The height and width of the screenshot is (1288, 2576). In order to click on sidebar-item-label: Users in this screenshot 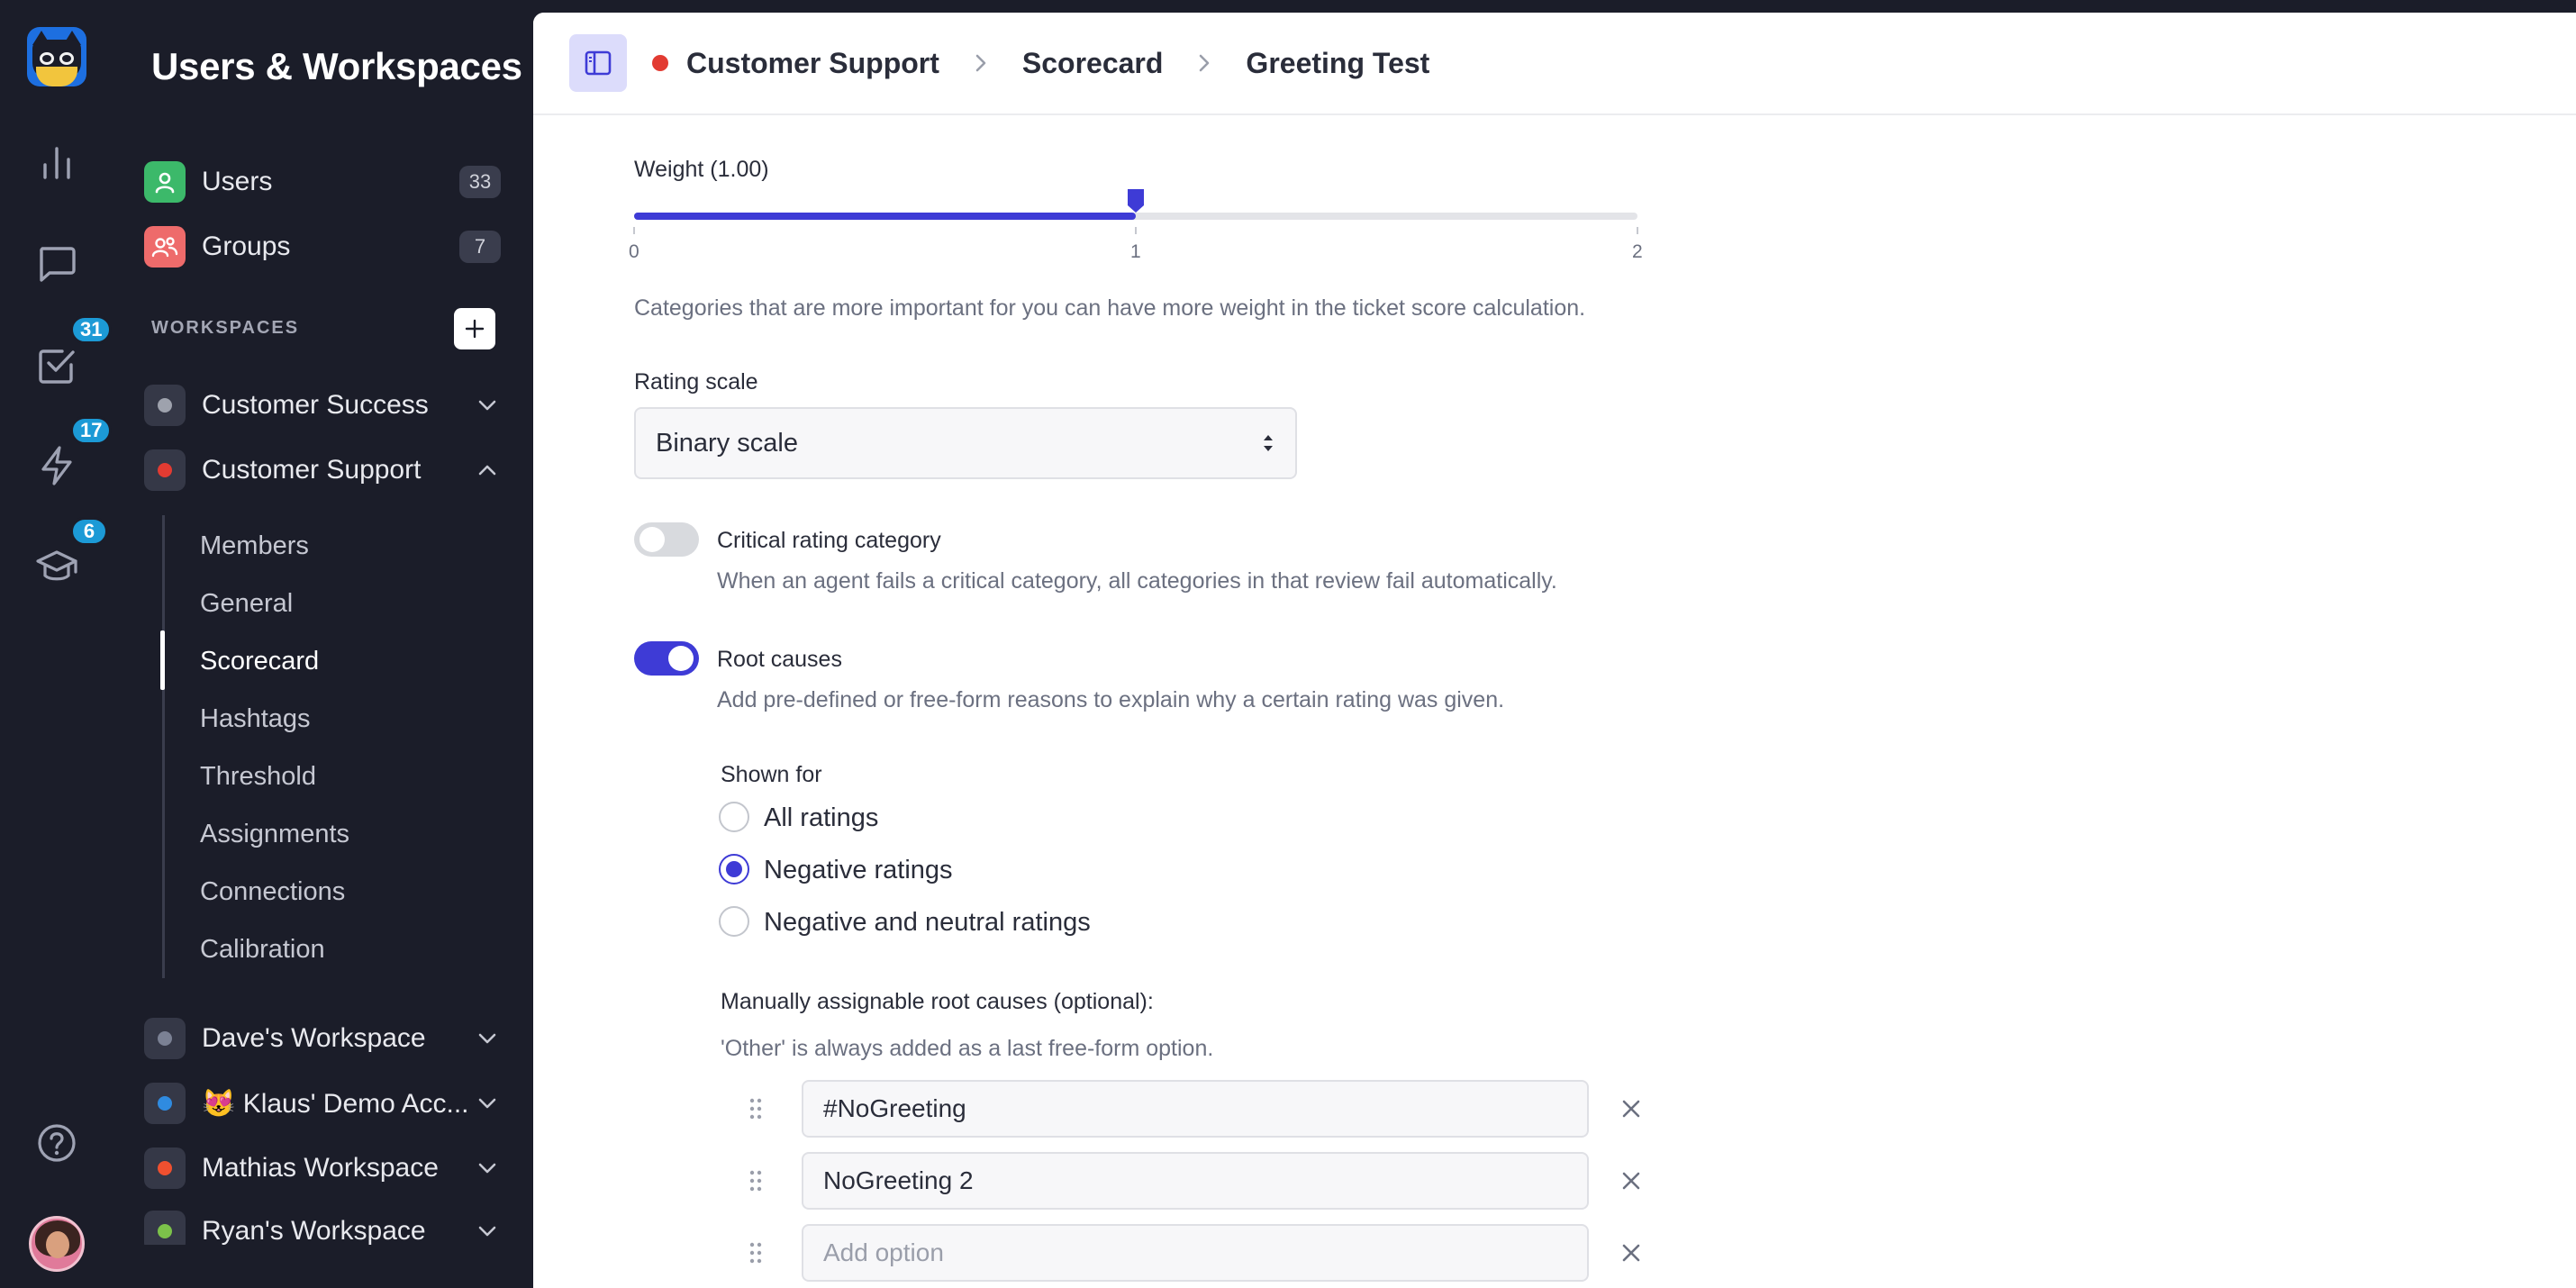, I will do `click(237, 181)`.